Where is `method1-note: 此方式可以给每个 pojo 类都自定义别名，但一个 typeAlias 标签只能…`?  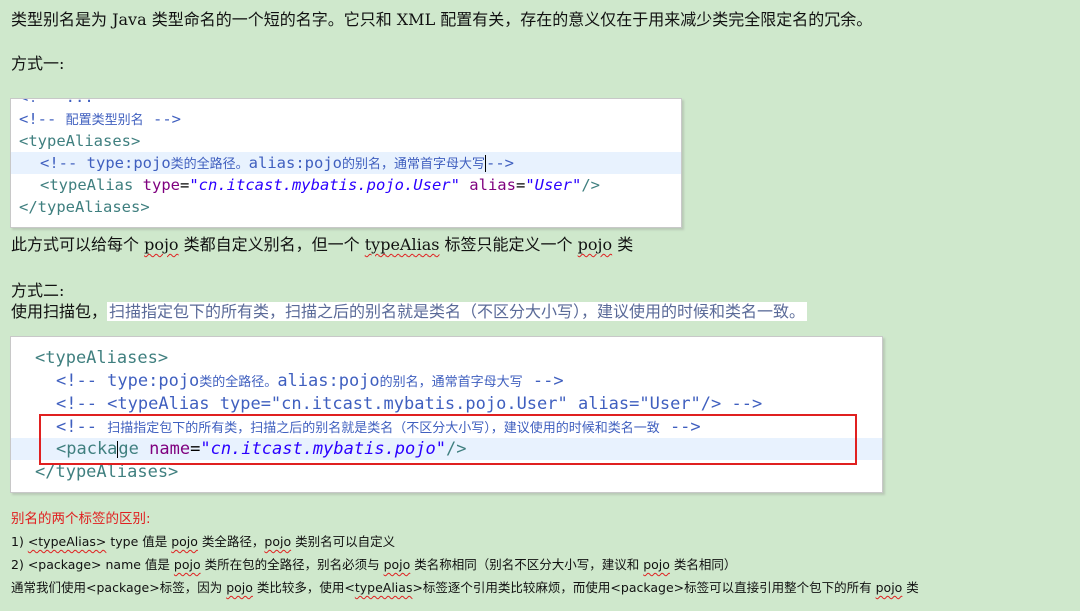 method1-note: 此方式可以给每个 pojo 类都自定义别名，但一个 typeAlias 标签只能… is located at coordinates (322, 244).